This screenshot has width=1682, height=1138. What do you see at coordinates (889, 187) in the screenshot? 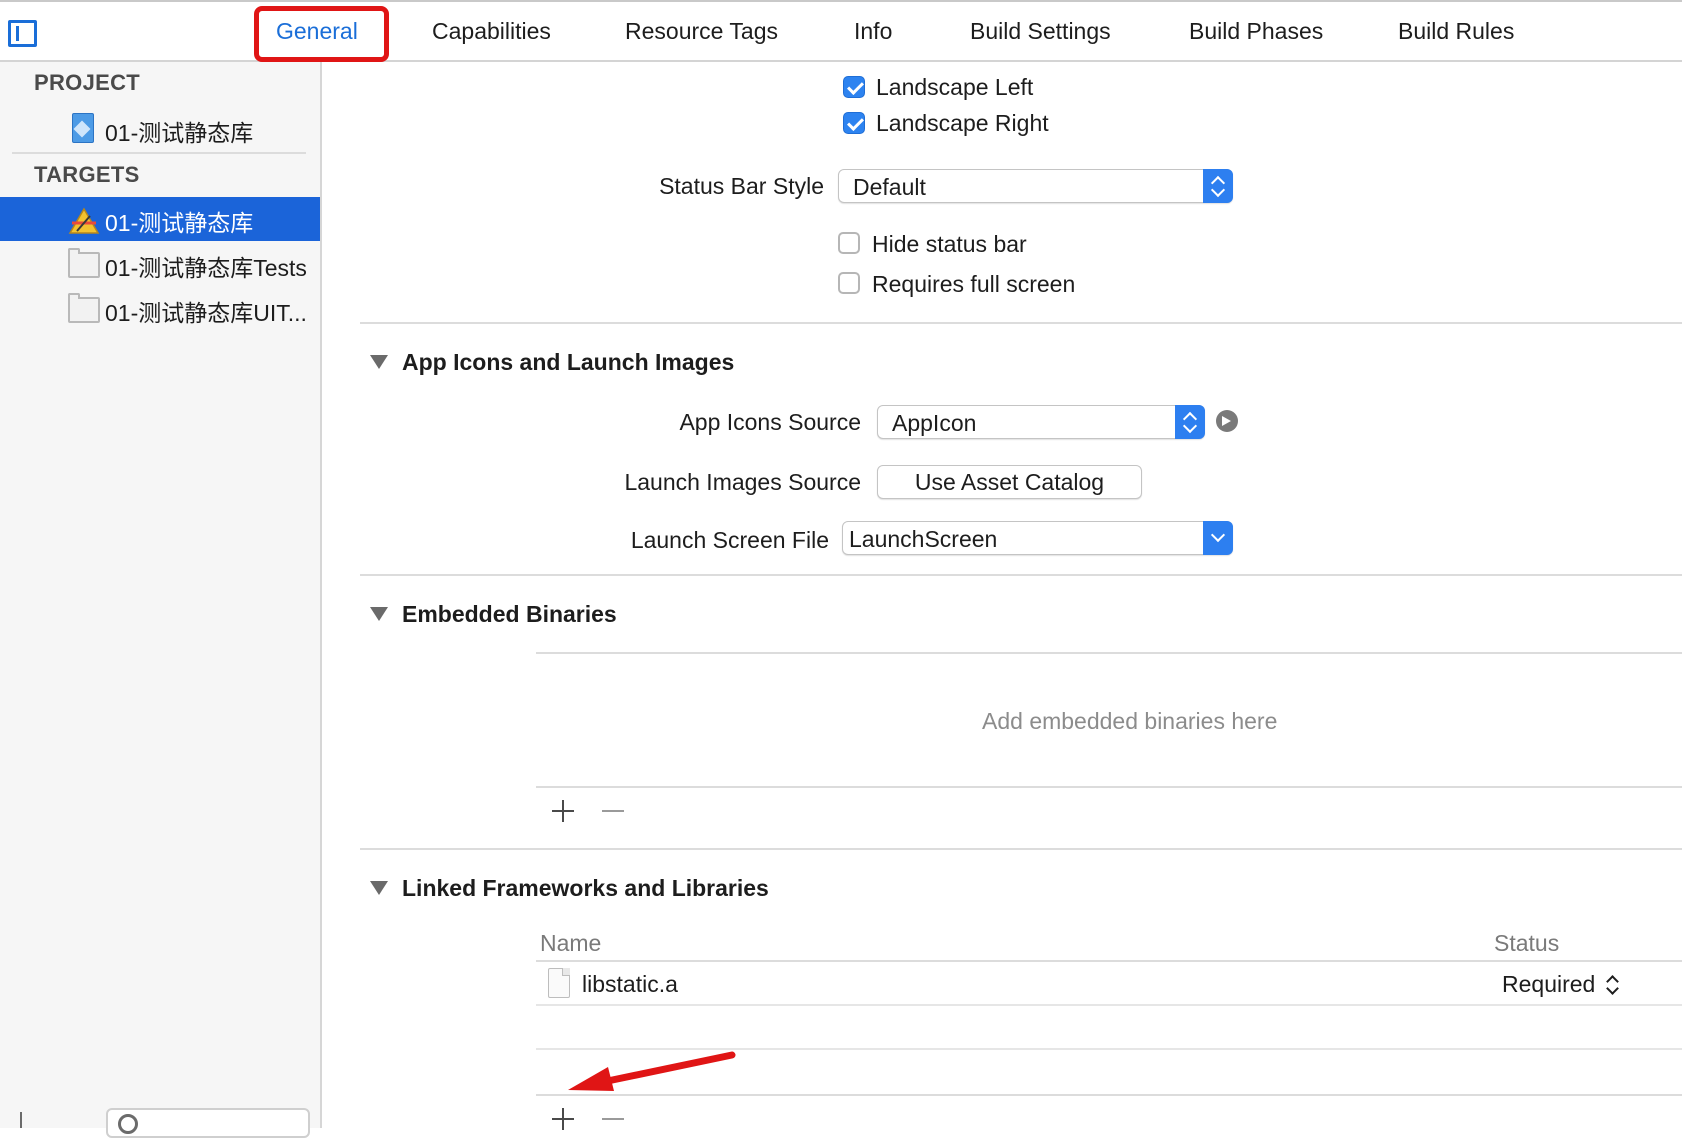
I see `status-bar-style-value: Default` at bounding box center [889, 187].